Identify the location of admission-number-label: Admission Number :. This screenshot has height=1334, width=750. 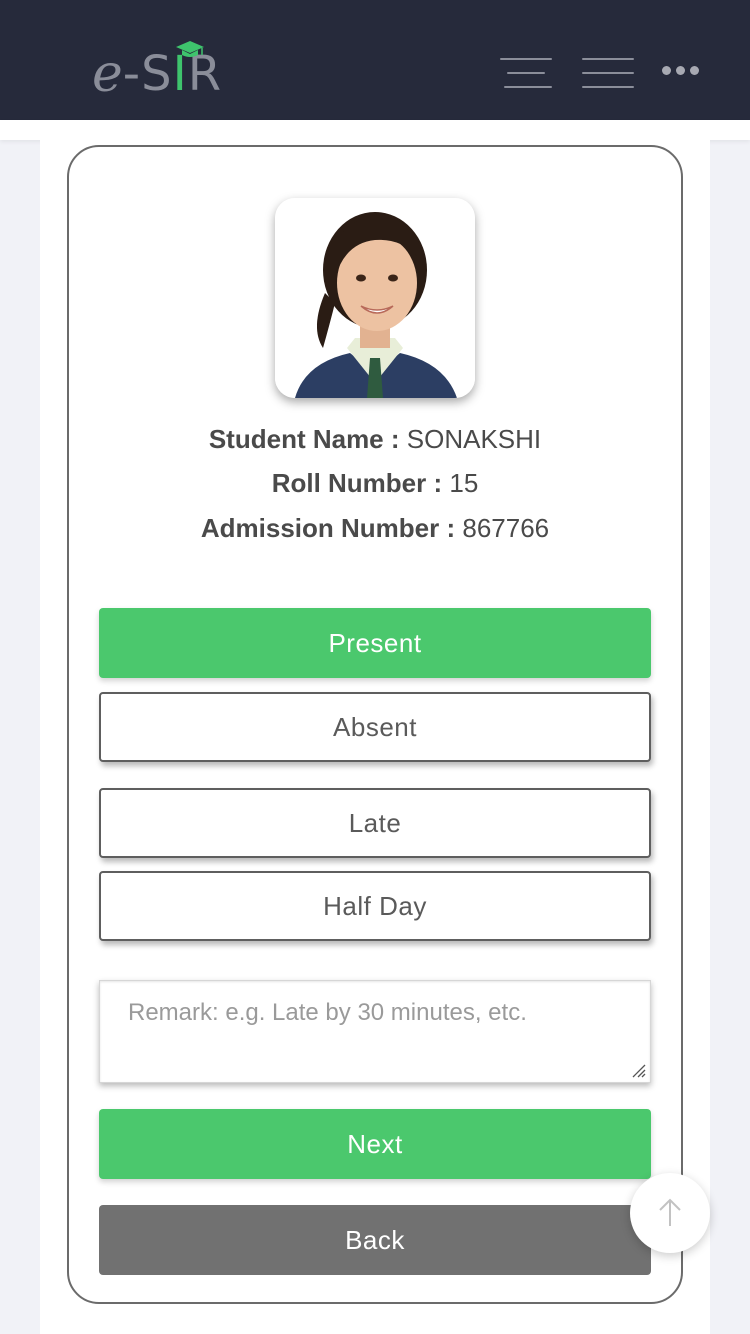
(328, 528).